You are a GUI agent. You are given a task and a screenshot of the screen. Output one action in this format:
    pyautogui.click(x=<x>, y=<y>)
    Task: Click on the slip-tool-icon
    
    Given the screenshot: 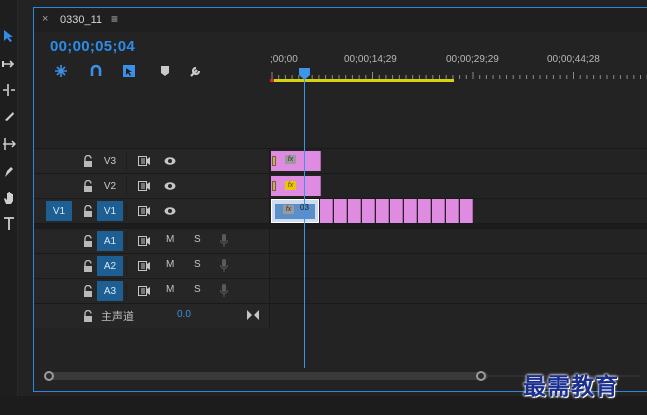 What is the action you would take?
    pyautogui.click(x=9, y=144)
    